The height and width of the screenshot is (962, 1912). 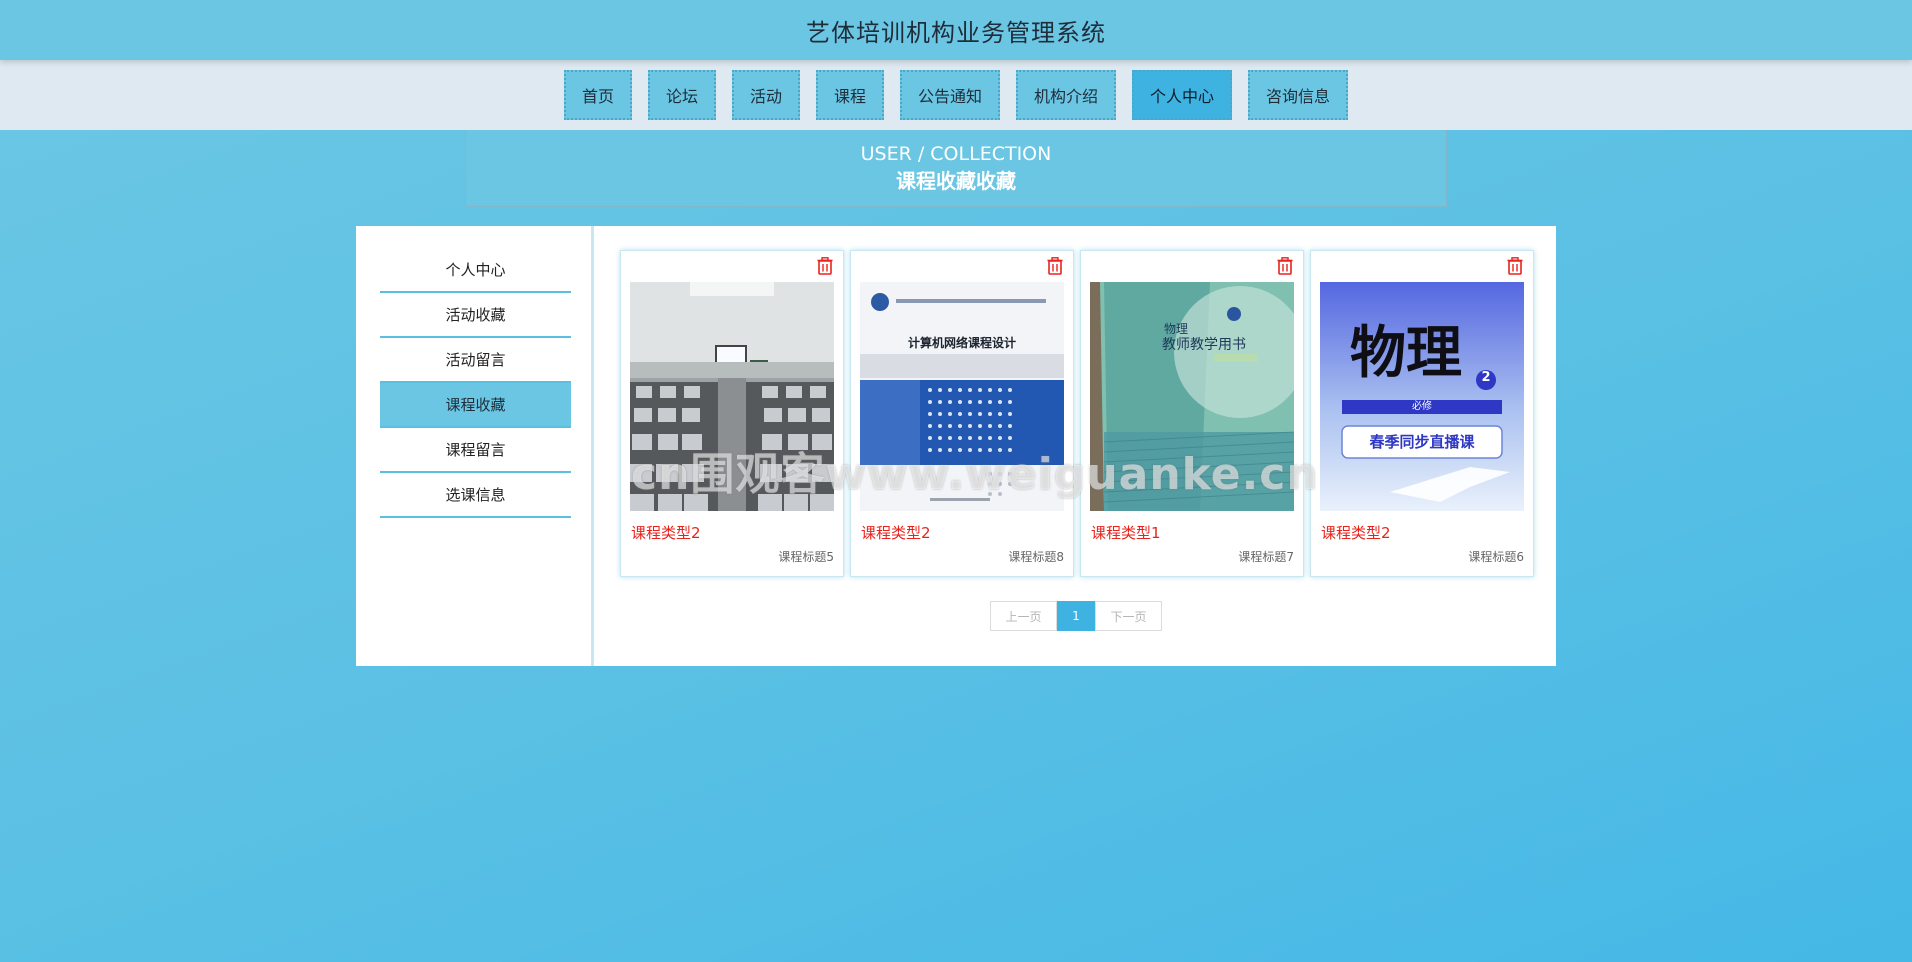 What do you see at coordinates (475, 495) in the screenshot?
I see `sidebar-item-course-selection: 选课信息` at bounding box center [475, 495].